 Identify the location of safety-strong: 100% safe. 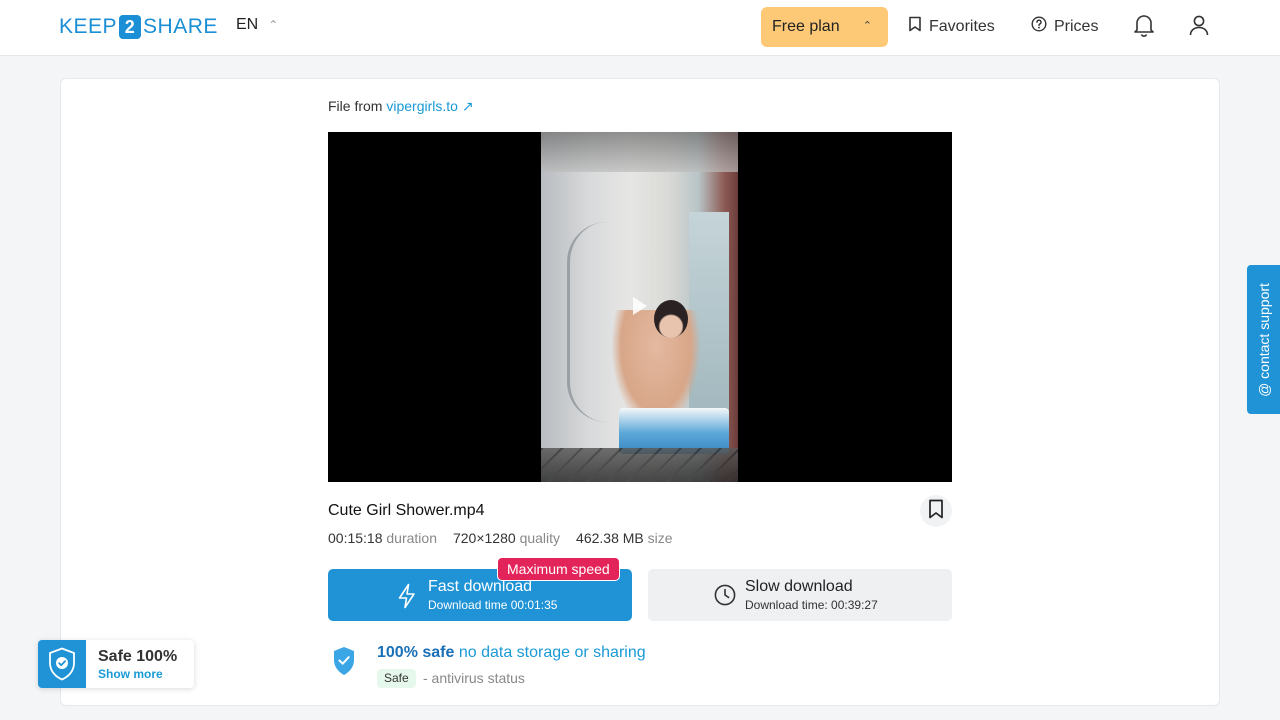
(416, 652).